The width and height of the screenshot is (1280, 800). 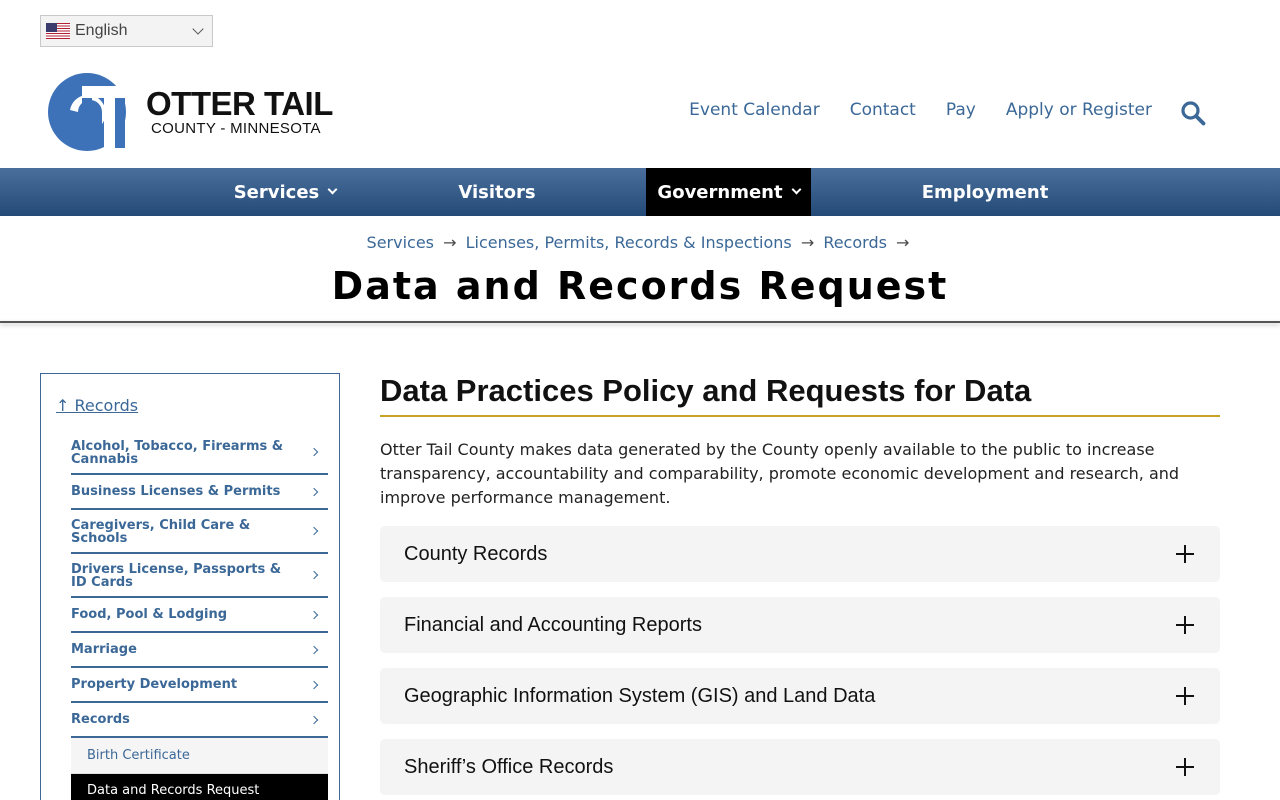 I want to click on pay-link: Pay, so click(x=961, y=110).